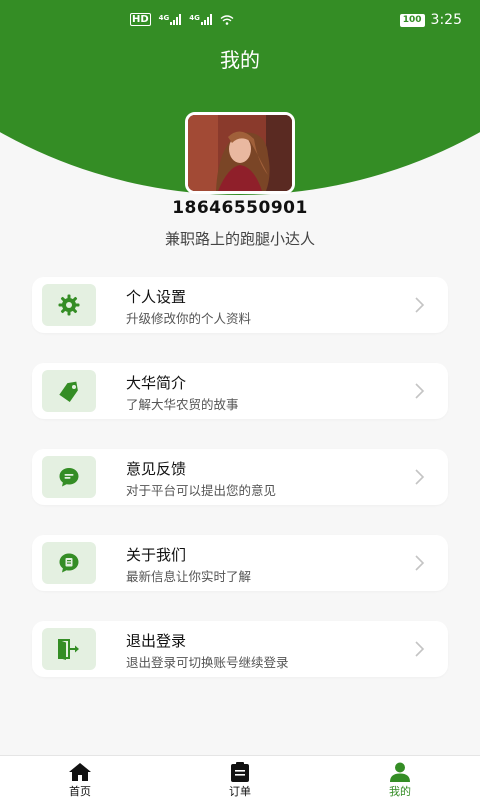 The image size is (480, 801). Describe the element at coordinates (189, 576) in the screenshot. I see `menu-item-subtitle: 最新信息让你实时了解` at that location.